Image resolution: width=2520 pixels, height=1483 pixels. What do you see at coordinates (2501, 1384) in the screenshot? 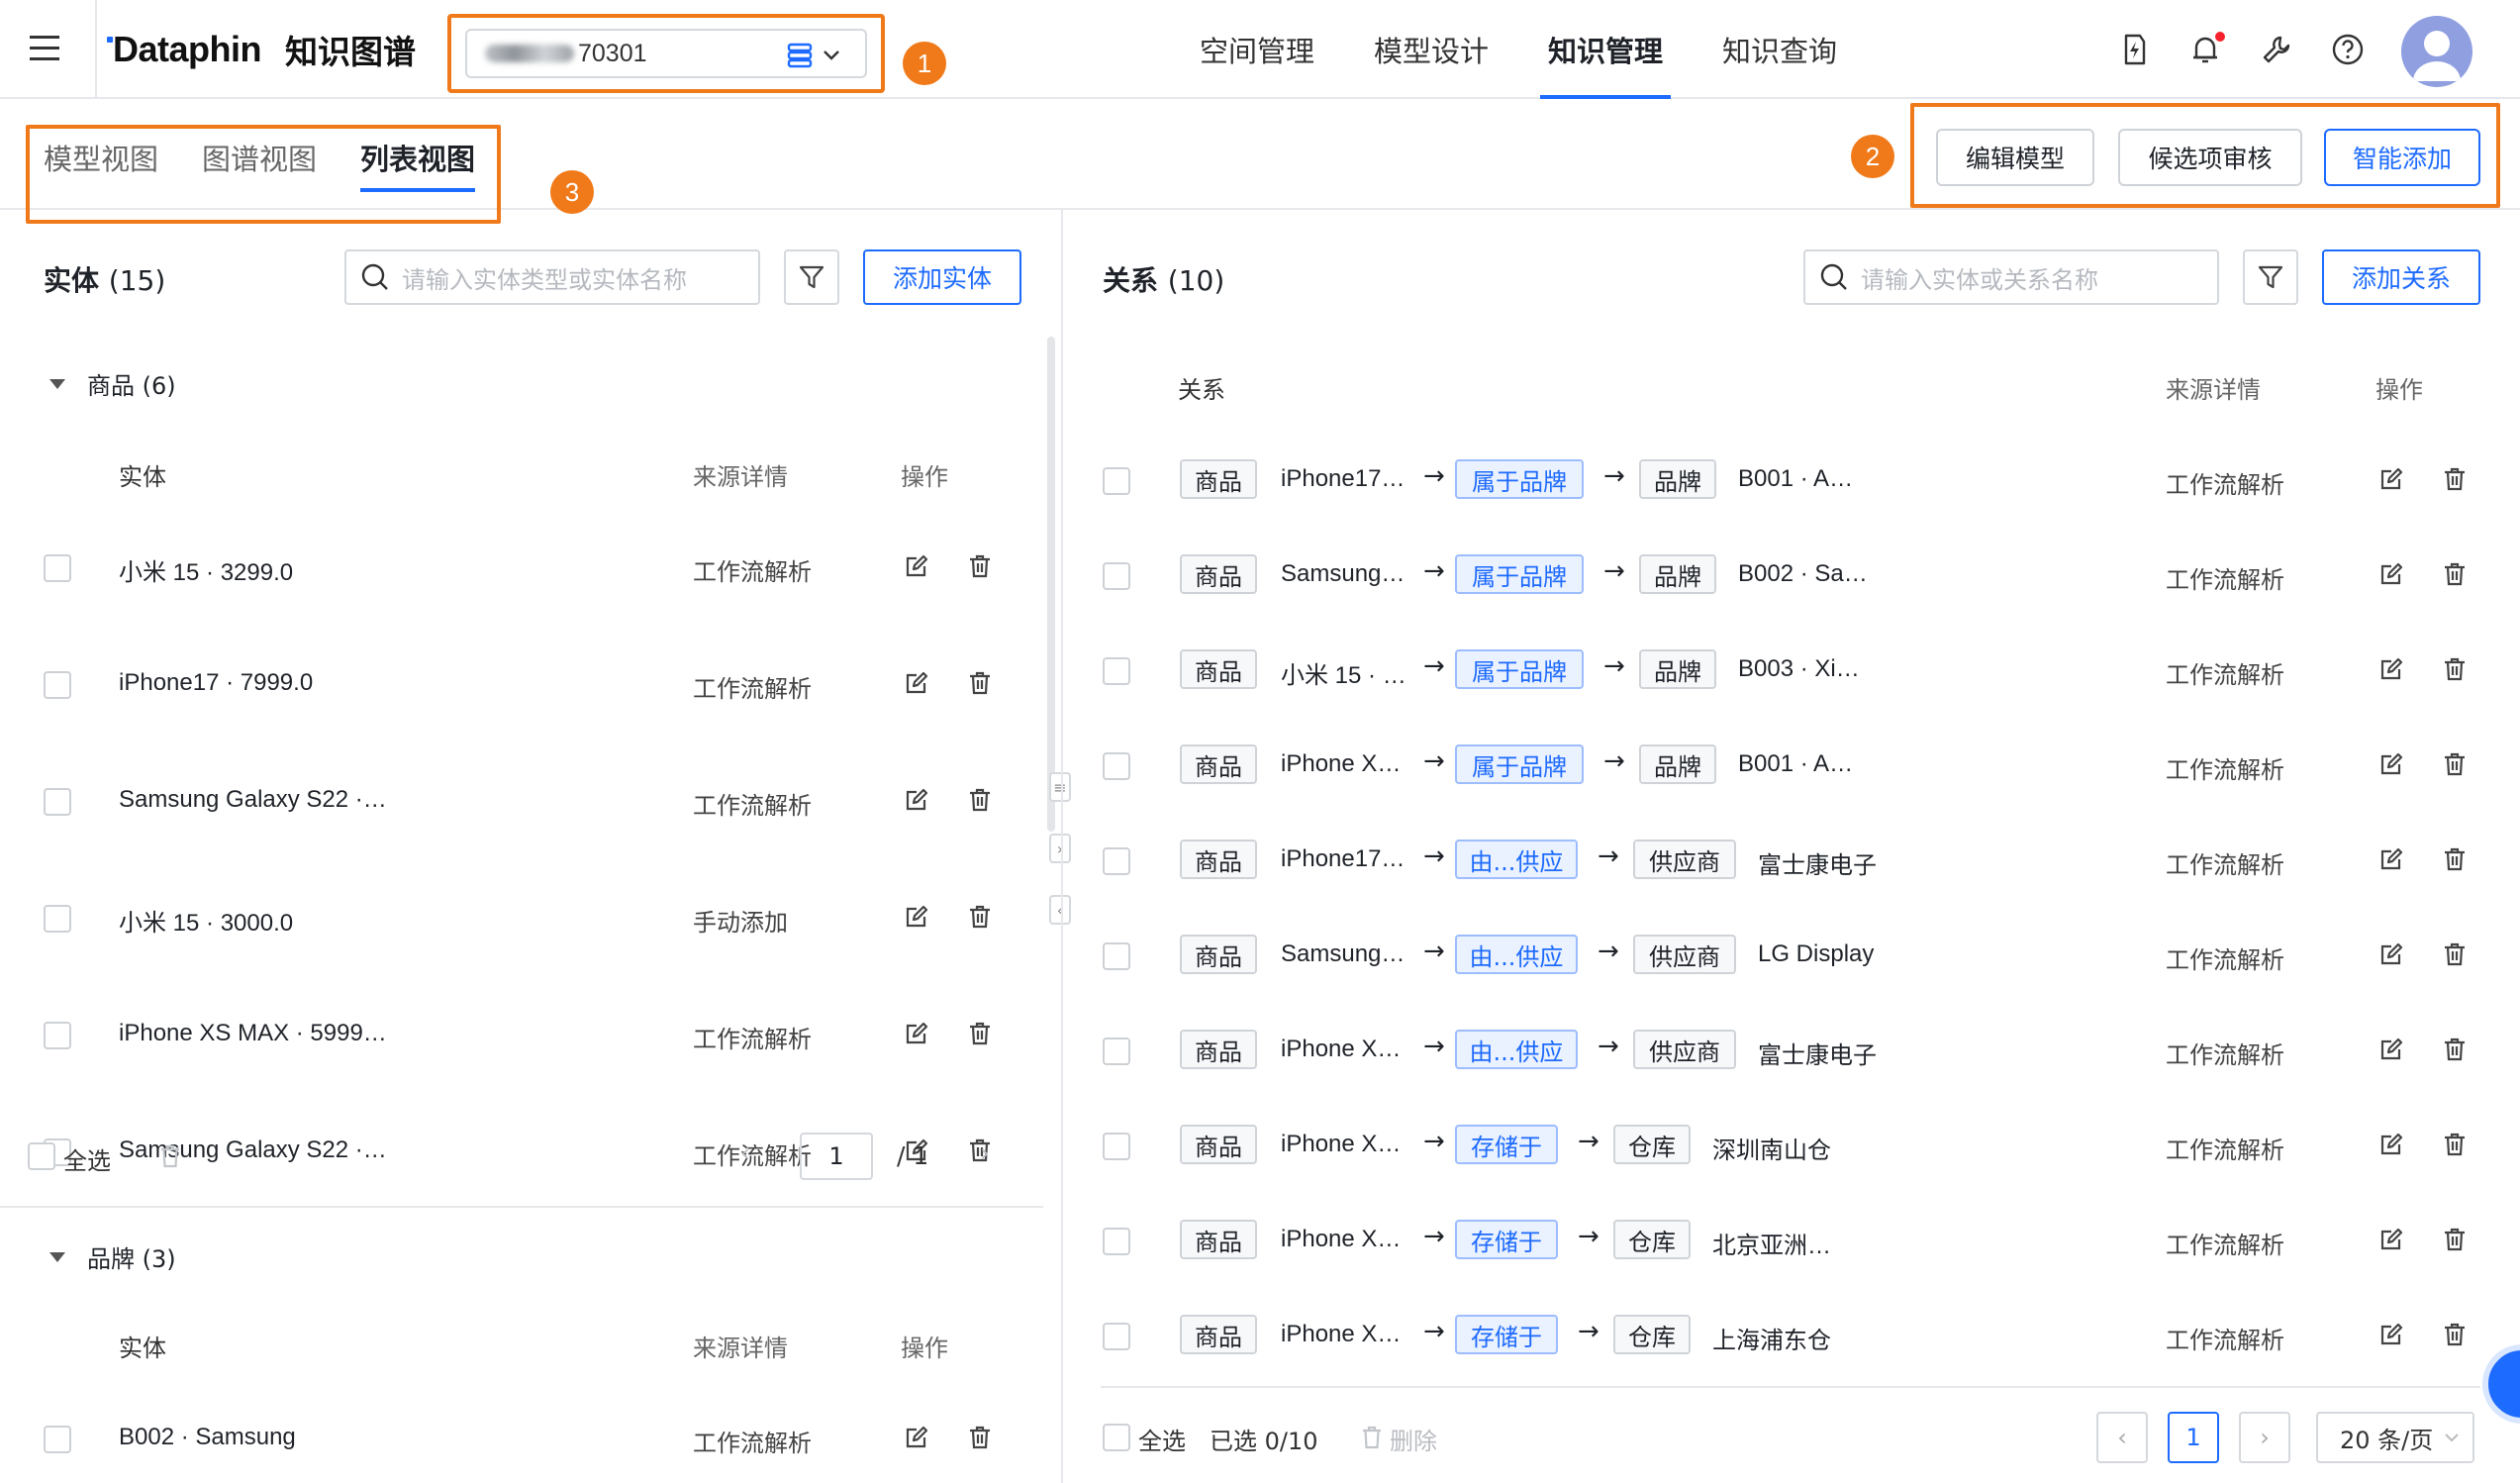
I see `help-float-icon` at bounding box center [2501, 1384].